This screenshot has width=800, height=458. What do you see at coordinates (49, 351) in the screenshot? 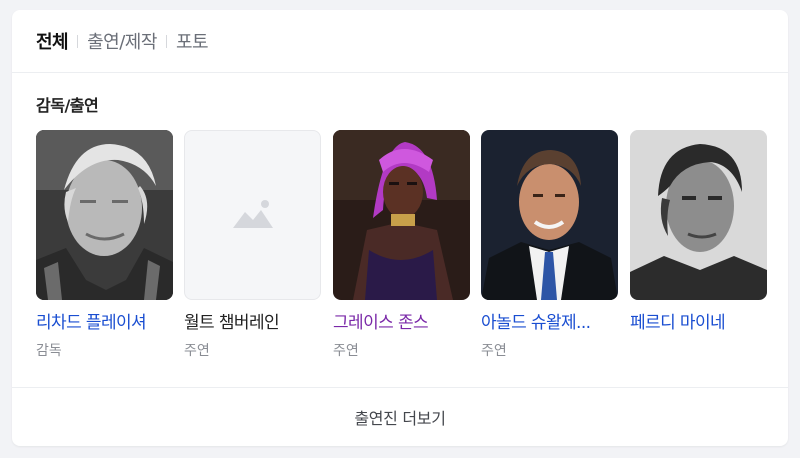
I see `person-role: 감독` at bounding box center [49, 351].